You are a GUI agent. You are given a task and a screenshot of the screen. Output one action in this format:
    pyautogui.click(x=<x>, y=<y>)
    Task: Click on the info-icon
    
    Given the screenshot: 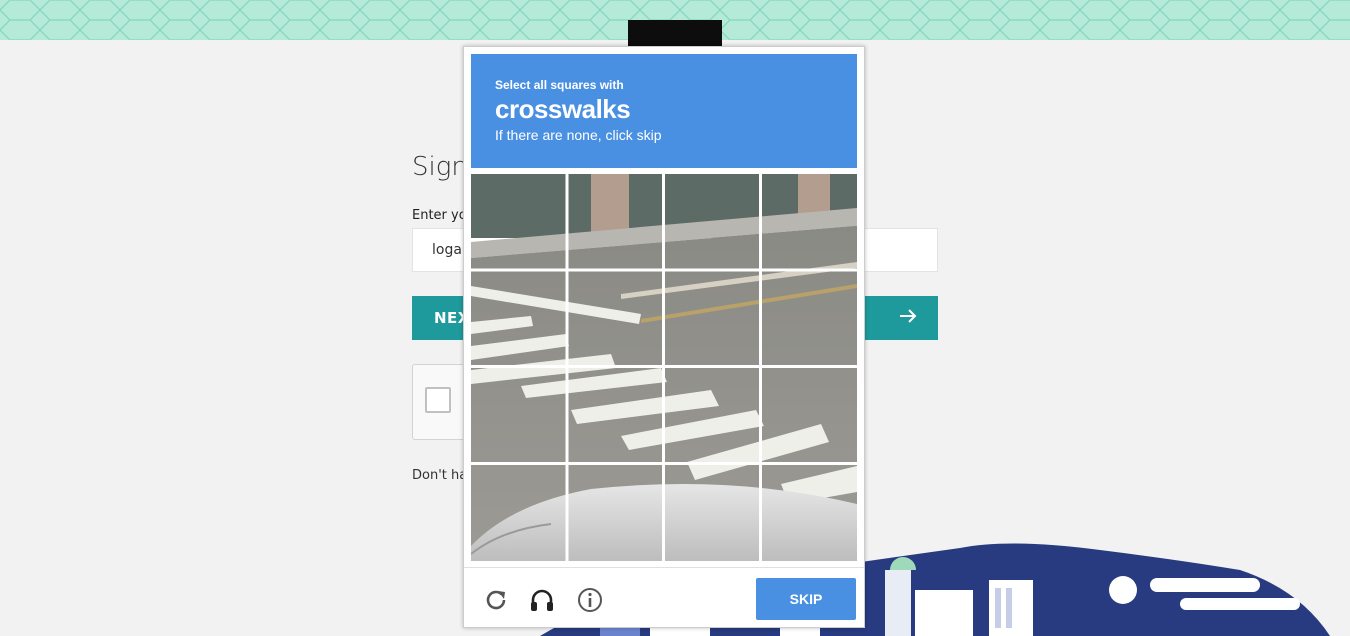 What is the action you would take?
    pyautogui.click(x=590, y=600)
    